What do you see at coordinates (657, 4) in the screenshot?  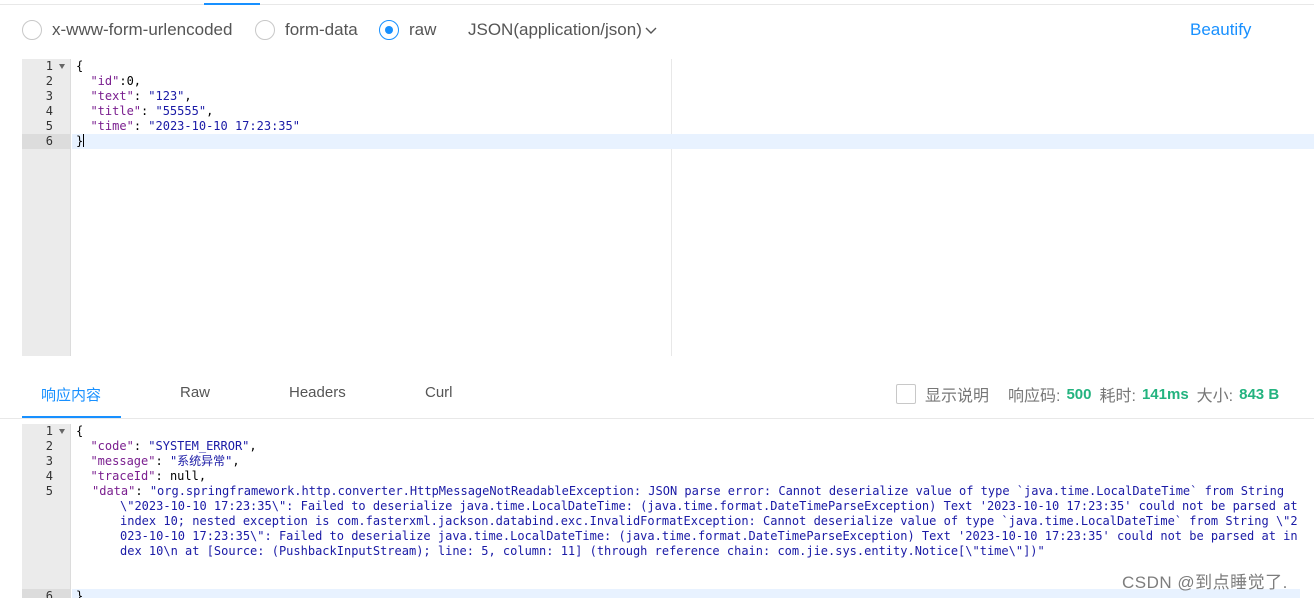 I see `top-divider` at bounding box center [657, 4].